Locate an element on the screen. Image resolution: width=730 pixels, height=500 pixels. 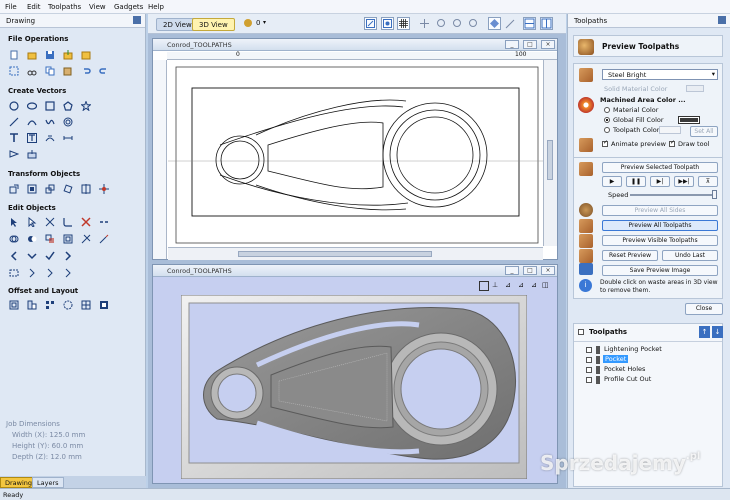
minimize-3d-icon: _ is located at coordinates (512, 270).